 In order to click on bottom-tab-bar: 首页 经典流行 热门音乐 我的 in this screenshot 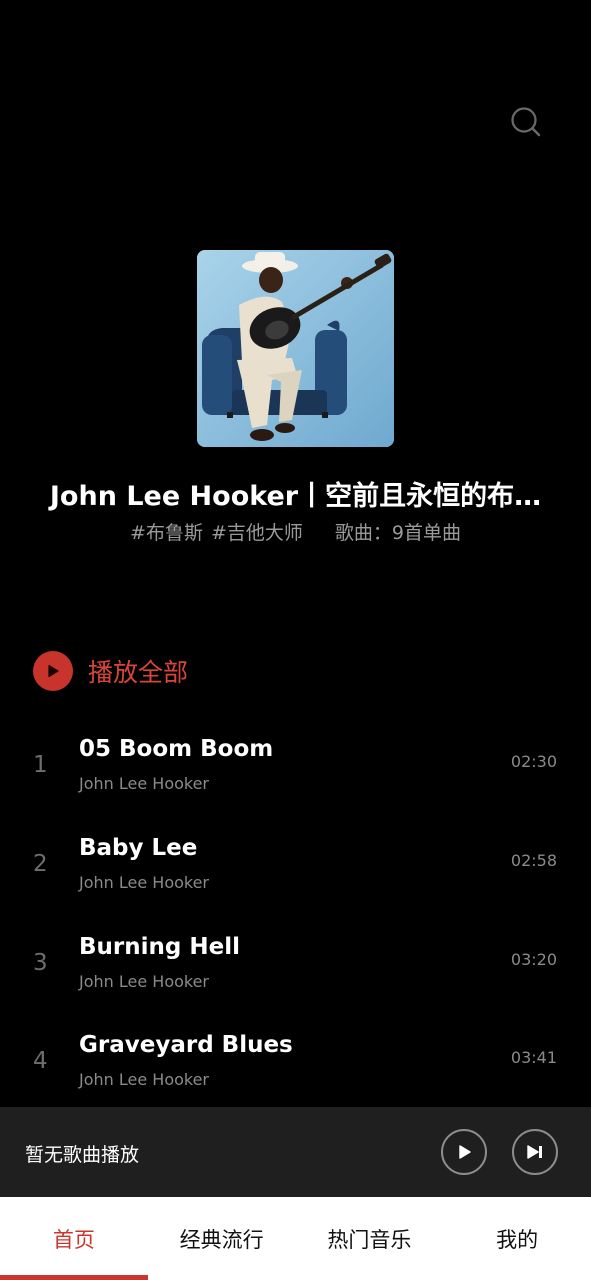, I will do `click(295, 1238)`.